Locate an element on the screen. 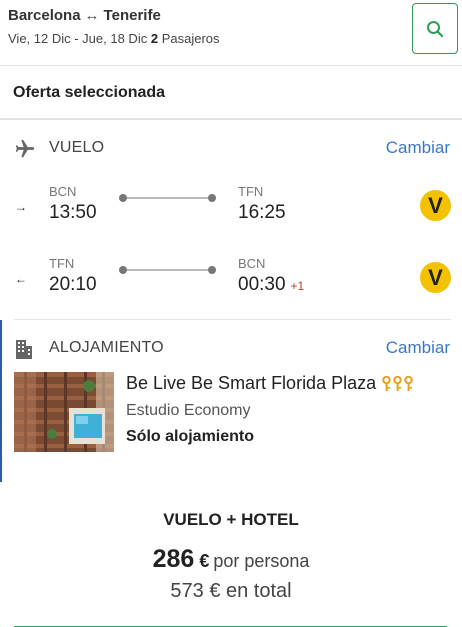 This screenshot has width=462, height=627. date-range: Vie, 12 Dic - Jue, 18 Dic is located at coordinates (78, 38).